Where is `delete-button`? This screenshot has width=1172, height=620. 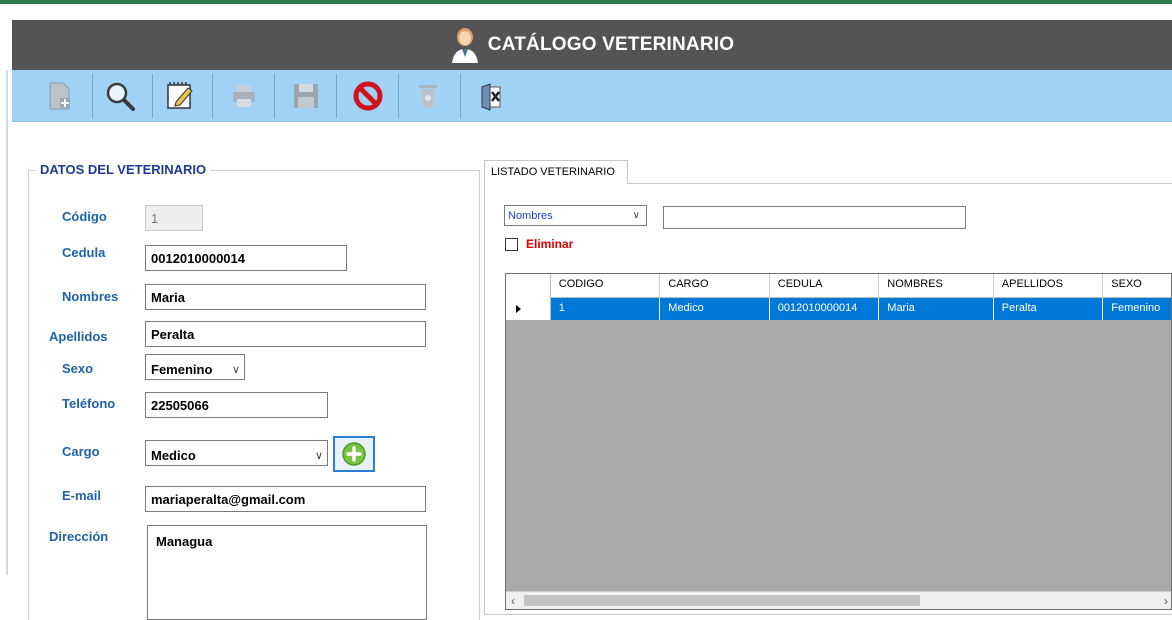
delete-button is located at coordinates (428, 96).